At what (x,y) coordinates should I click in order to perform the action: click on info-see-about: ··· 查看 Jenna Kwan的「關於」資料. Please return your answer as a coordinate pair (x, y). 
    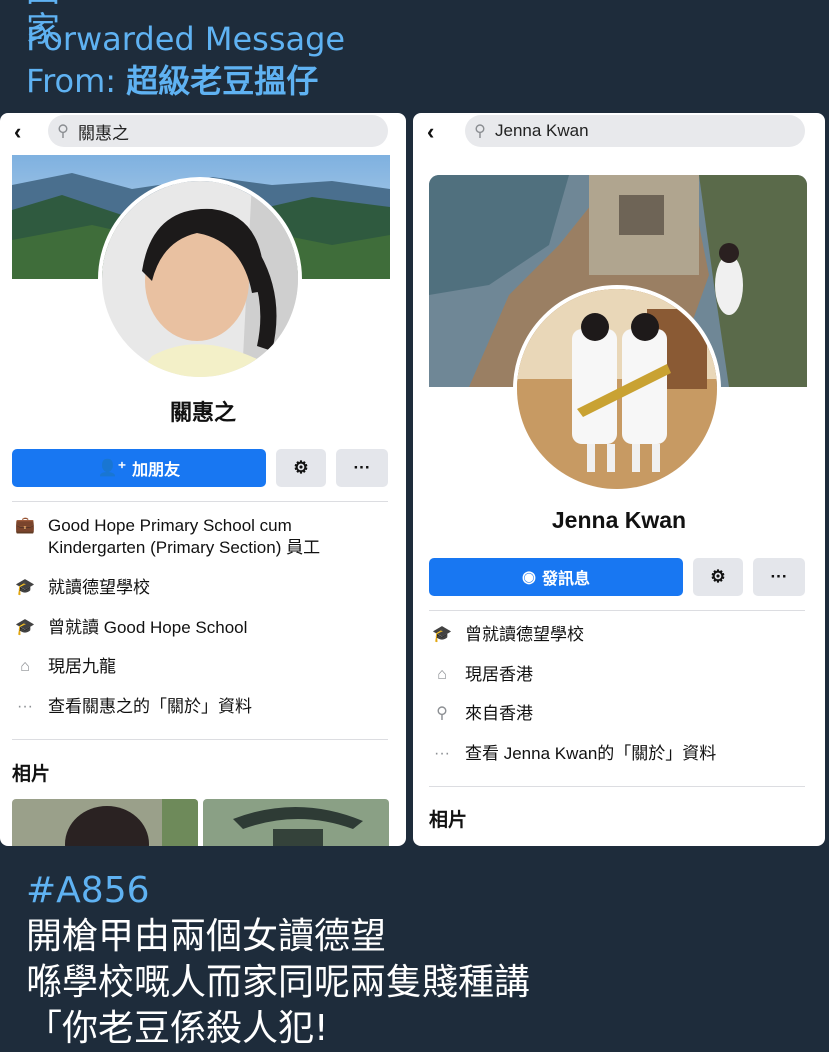
    Looking at the image, I should click on (572, 754).